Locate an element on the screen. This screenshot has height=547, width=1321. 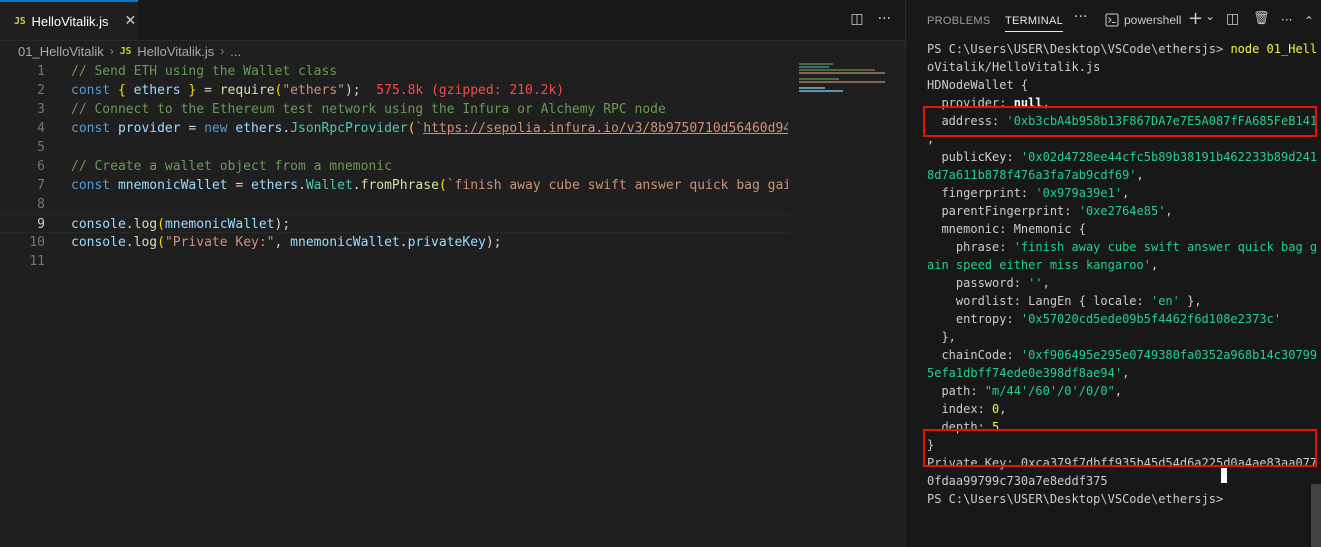
terminal-token: oVitalik/HelloVitalik.js is located at coordinates (1014, 67).